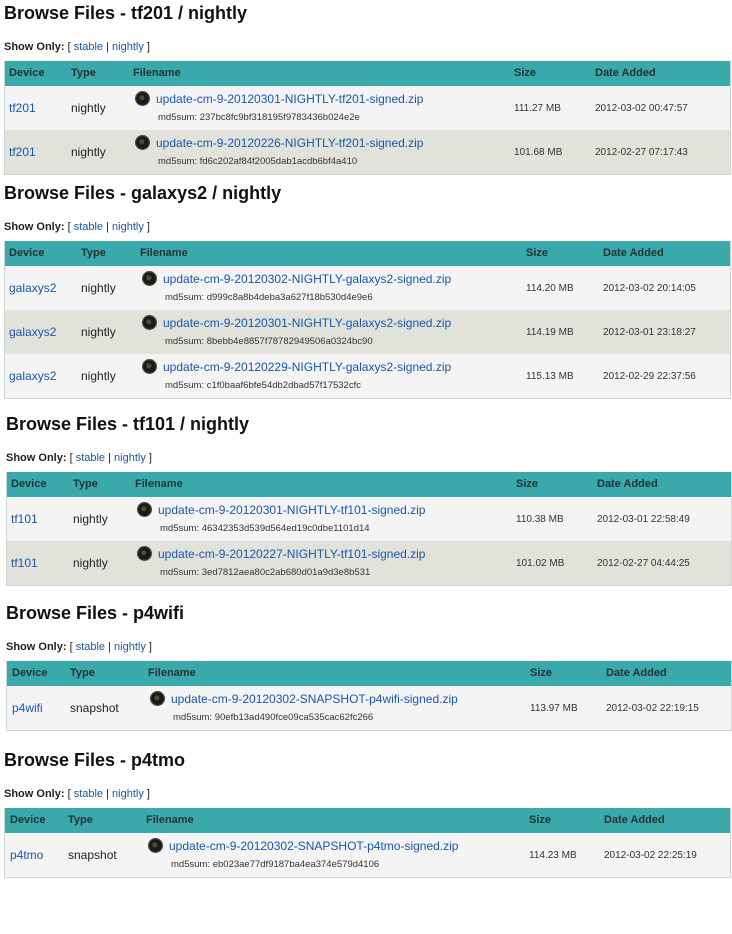 This screenshot has width=732, height=934. I want to click on show-only-label: Show Only:, so click(34, 794).